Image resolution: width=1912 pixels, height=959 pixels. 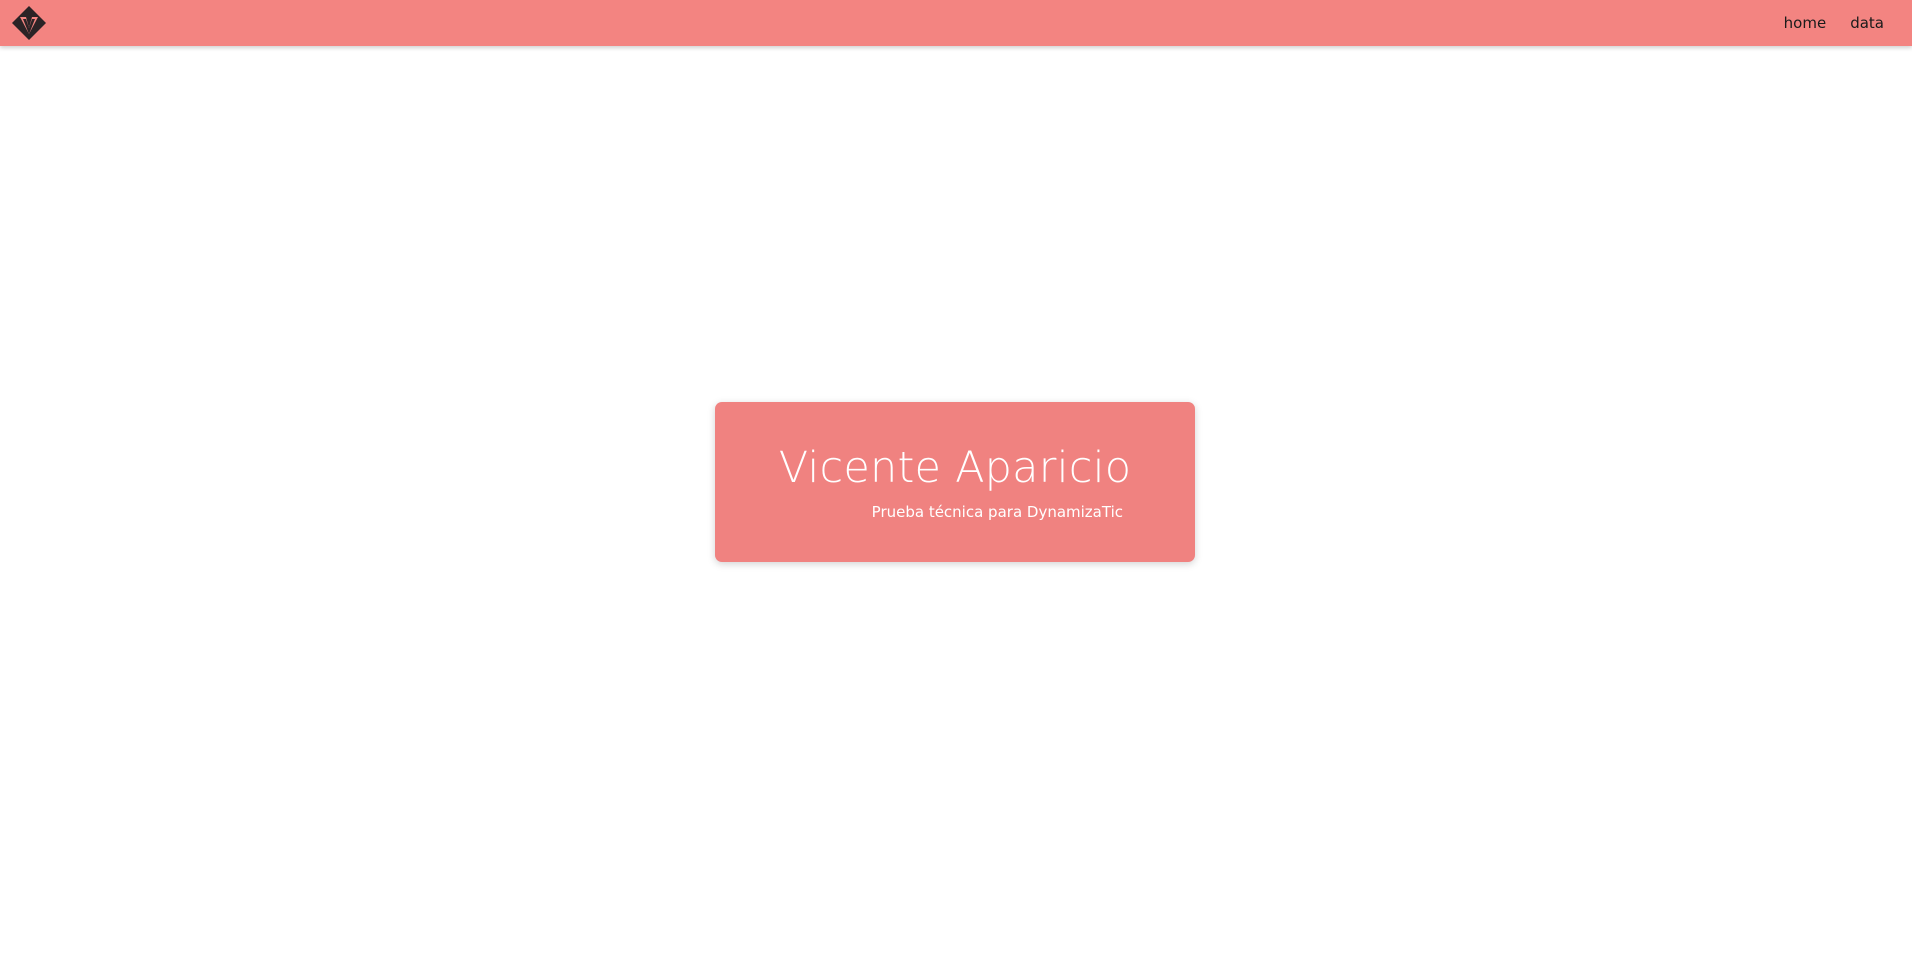 I want to click on hero-title: Vicente Aparicio, so click(x=955, y=468).